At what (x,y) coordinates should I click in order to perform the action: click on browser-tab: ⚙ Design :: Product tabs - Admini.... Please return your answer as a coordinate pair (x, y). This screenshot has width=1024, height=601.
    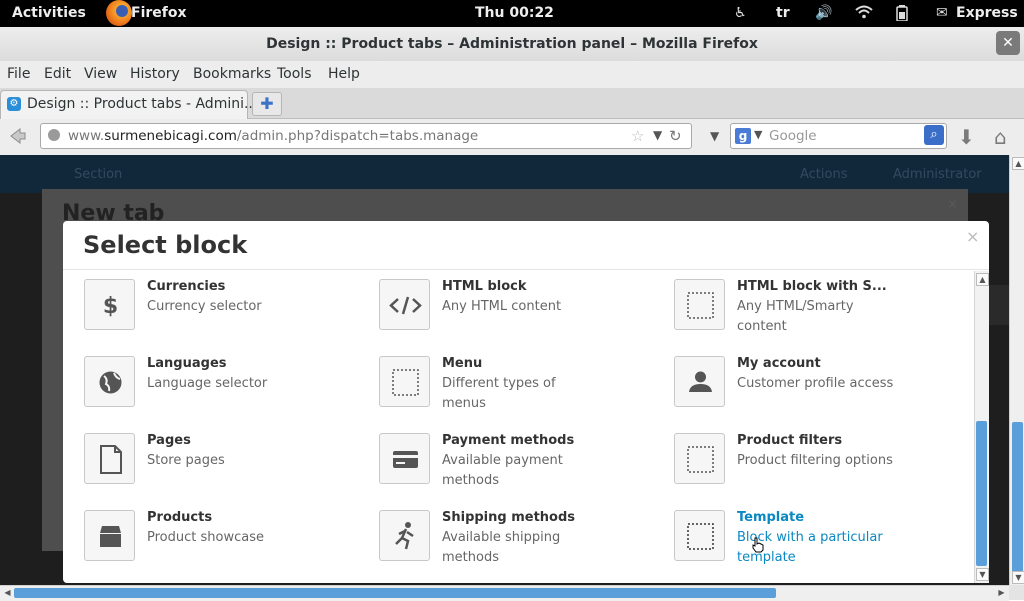
    Looking at the image, I should click on (128, 104).